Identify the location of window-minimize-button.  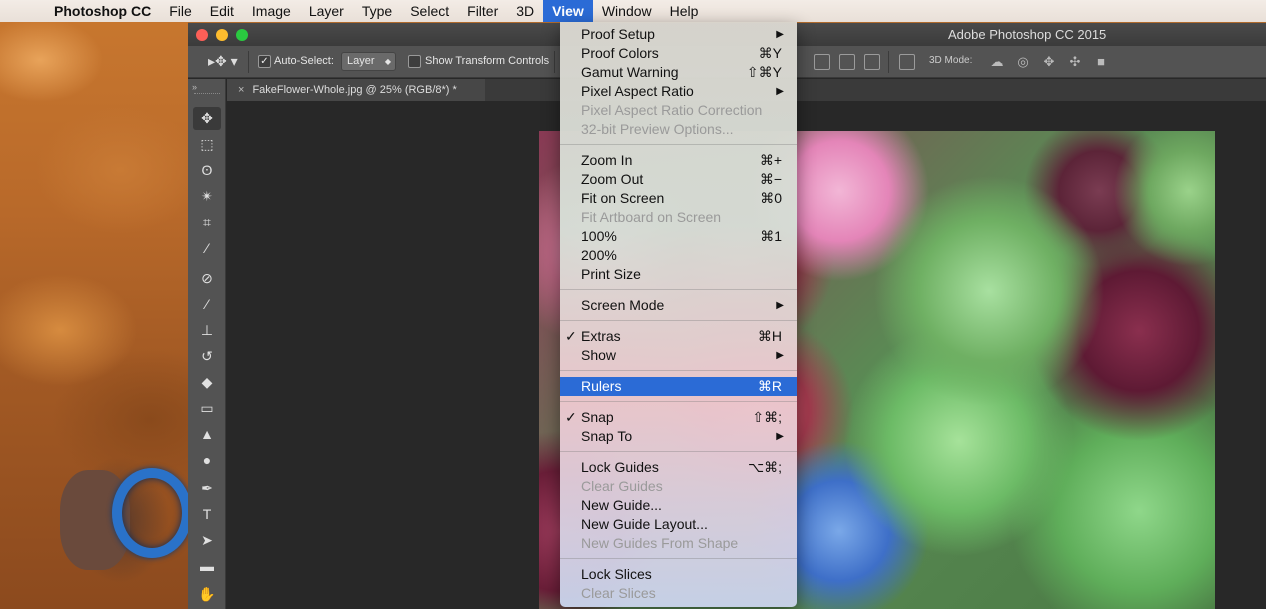
(222, 35).